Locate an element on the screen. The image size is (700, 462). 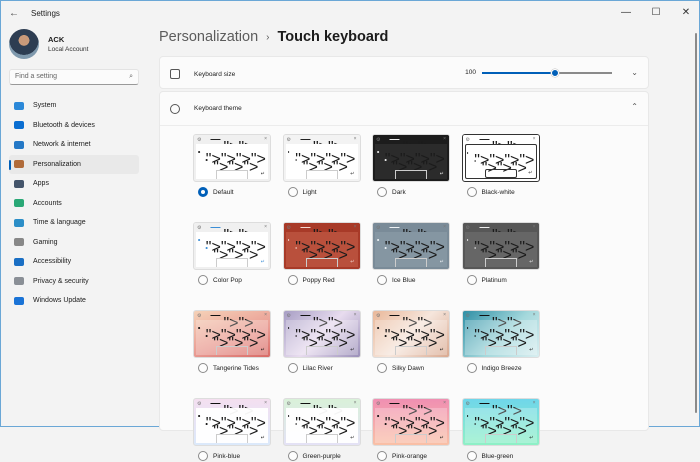
theme-option: ⚙ ">"> × ">">">"> ">">"> ↵ Silky Dawn is located at coordinates (411, 342).